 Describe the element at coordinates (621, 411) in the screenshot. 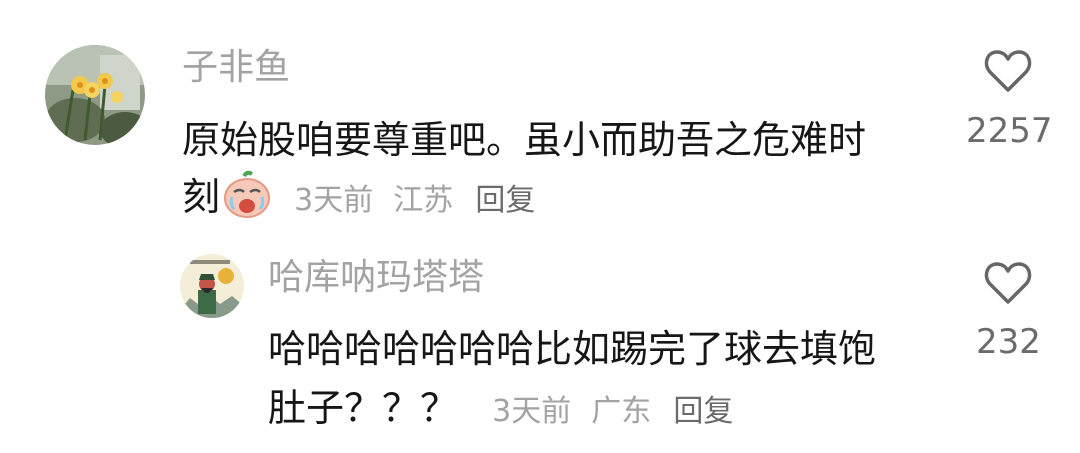

I see `comment-location: 广东` at that location.